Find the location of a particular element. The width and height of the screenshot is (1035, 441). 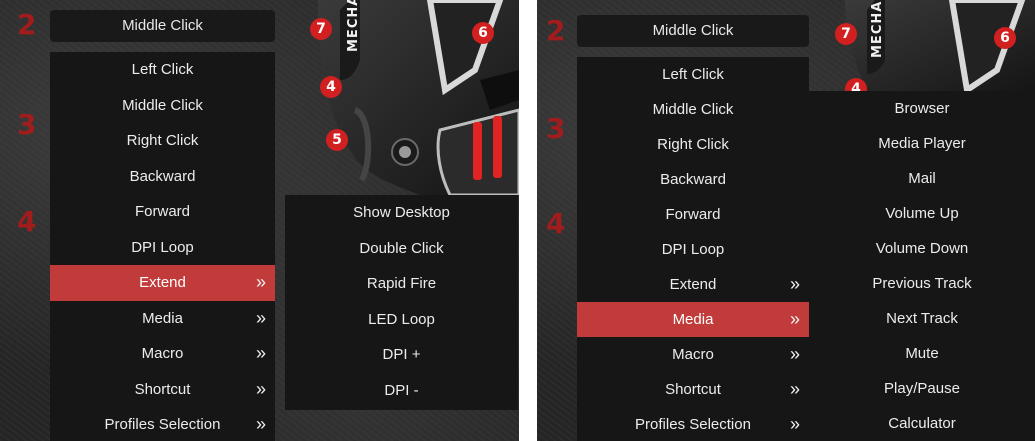

submenu-item-dpi-minus: DPI - is located at coordinates (401, 391).